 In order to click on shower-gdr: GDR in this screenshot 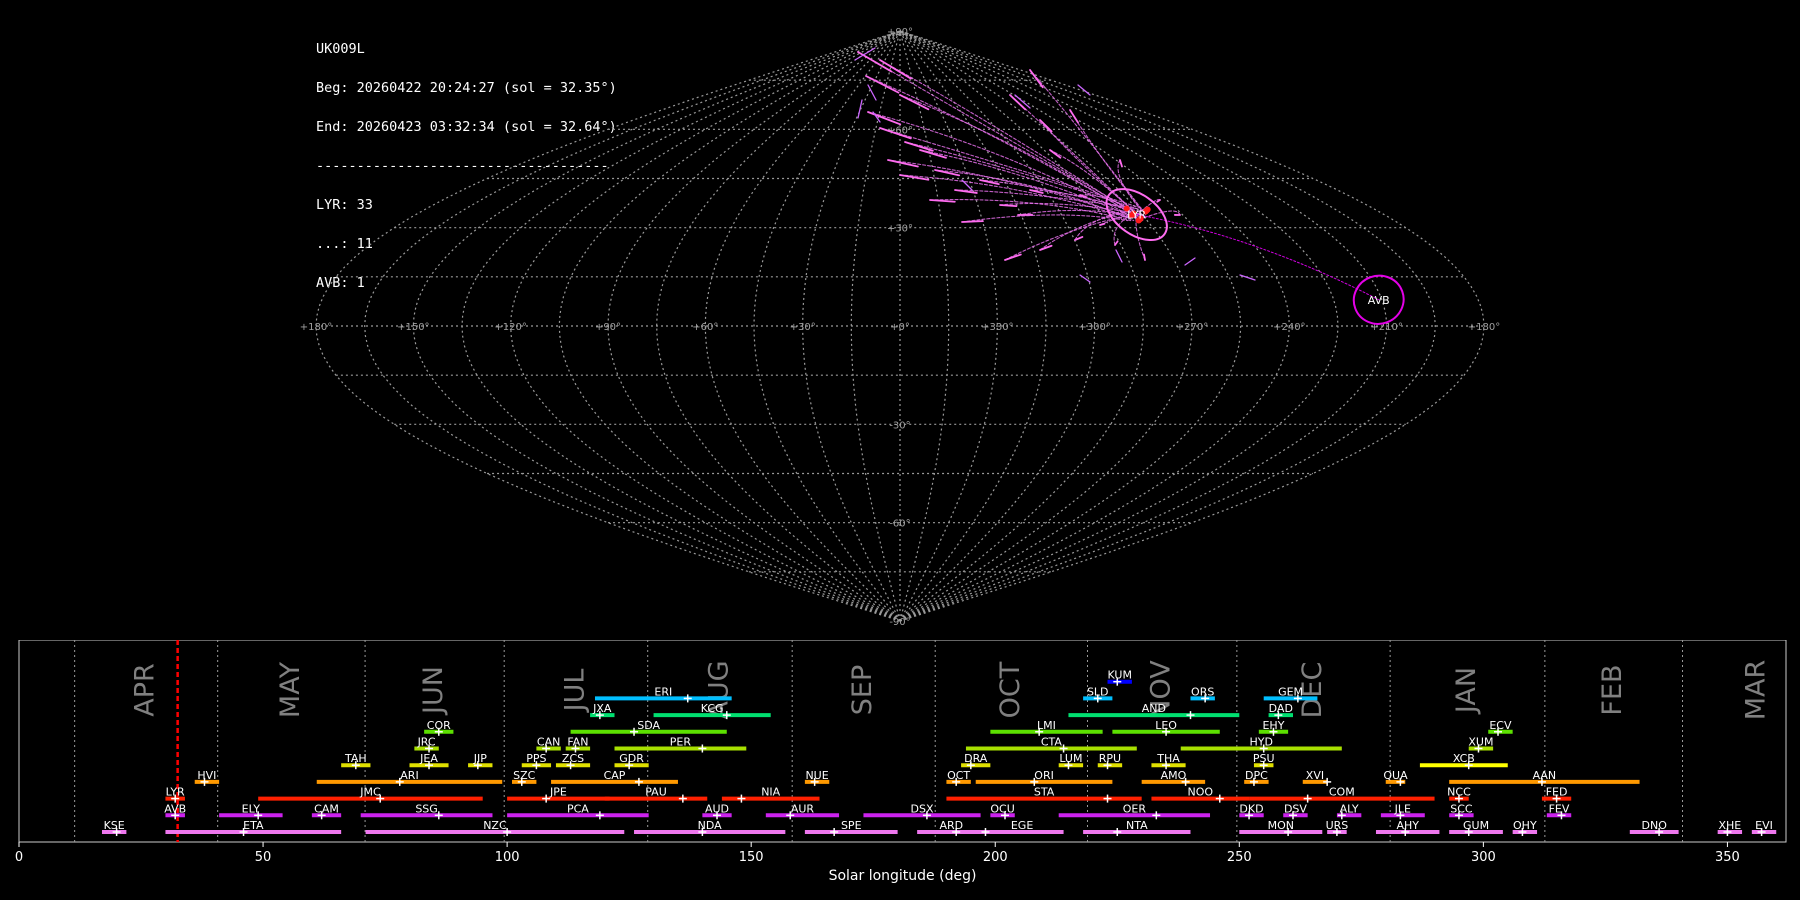, I will do `click(631, 761)`.